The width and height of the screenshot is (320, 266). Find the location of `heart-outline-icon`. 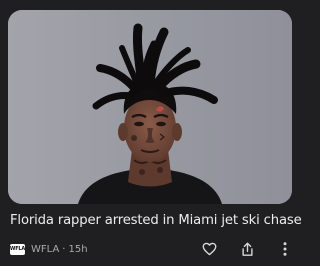

heart-outline-icon is located at coordinates (209, 249).